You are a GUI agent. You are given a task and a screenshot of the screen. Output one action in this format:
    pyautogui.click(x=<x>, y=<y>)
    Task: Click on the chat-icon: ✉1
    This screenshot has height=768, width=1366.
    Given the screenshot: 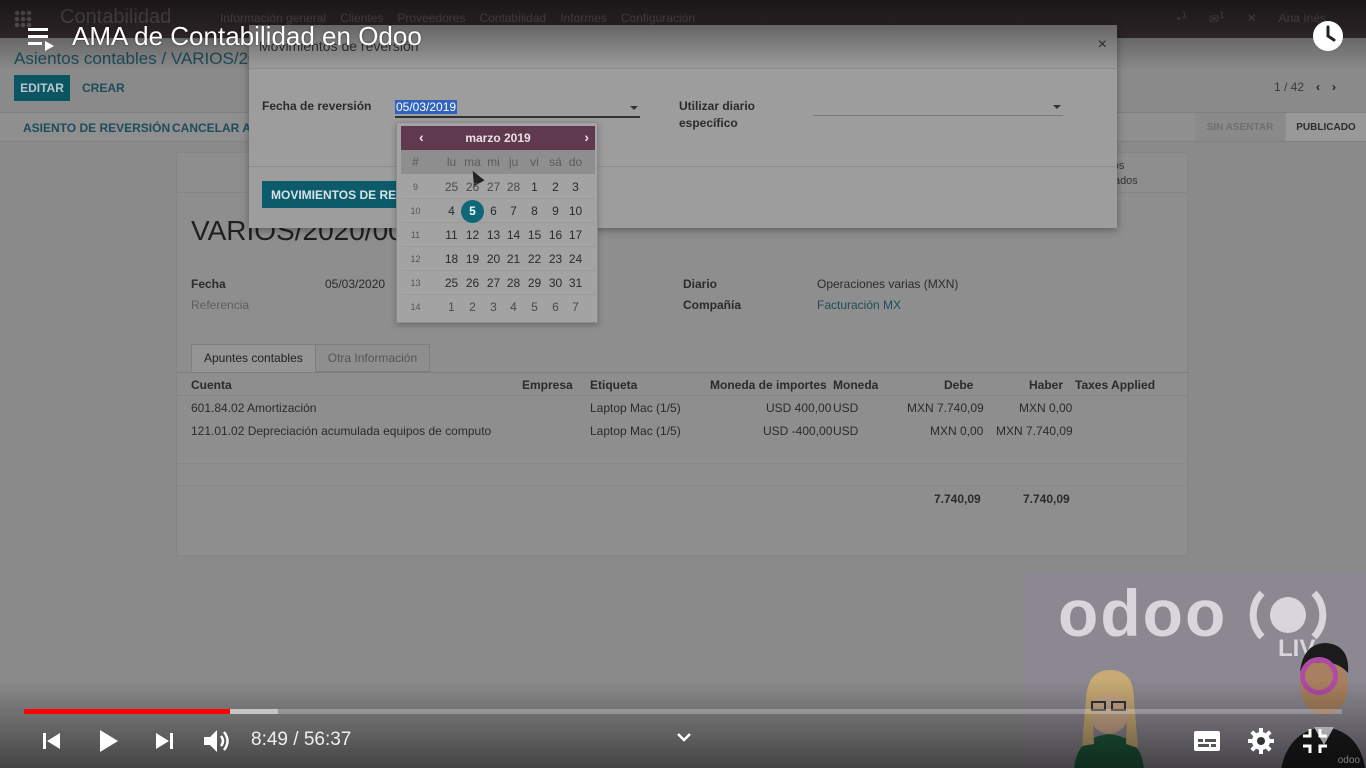 What is the action you would take?
    pyautogui.click(x=1217, y=18)
    